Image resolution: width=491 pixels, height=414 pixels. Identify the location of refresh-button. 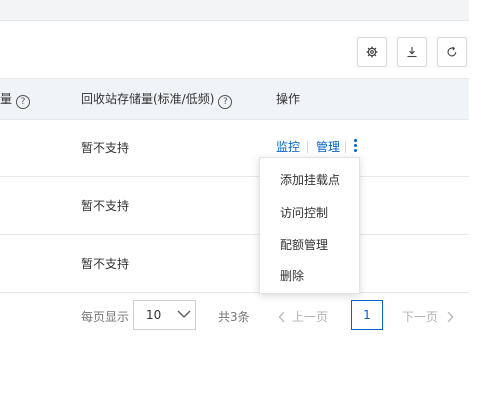
(452, 52).